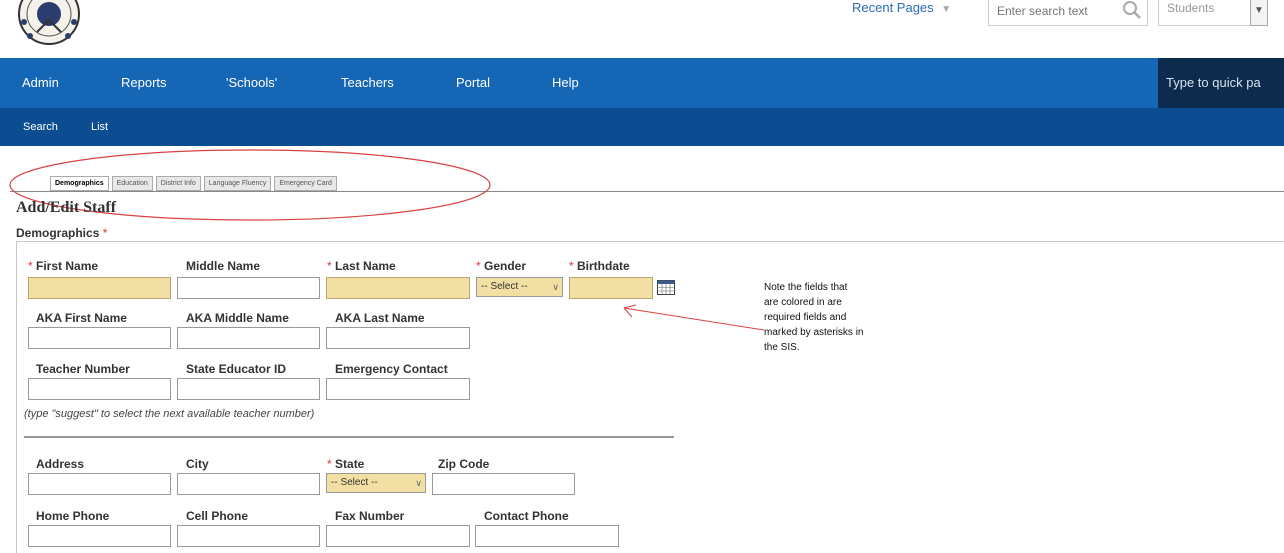 The height and width of the screenshot is (553, 1284). Describe the element at coordinates (60, 464) in the screenshot. I see `address-label: Address` at that location.